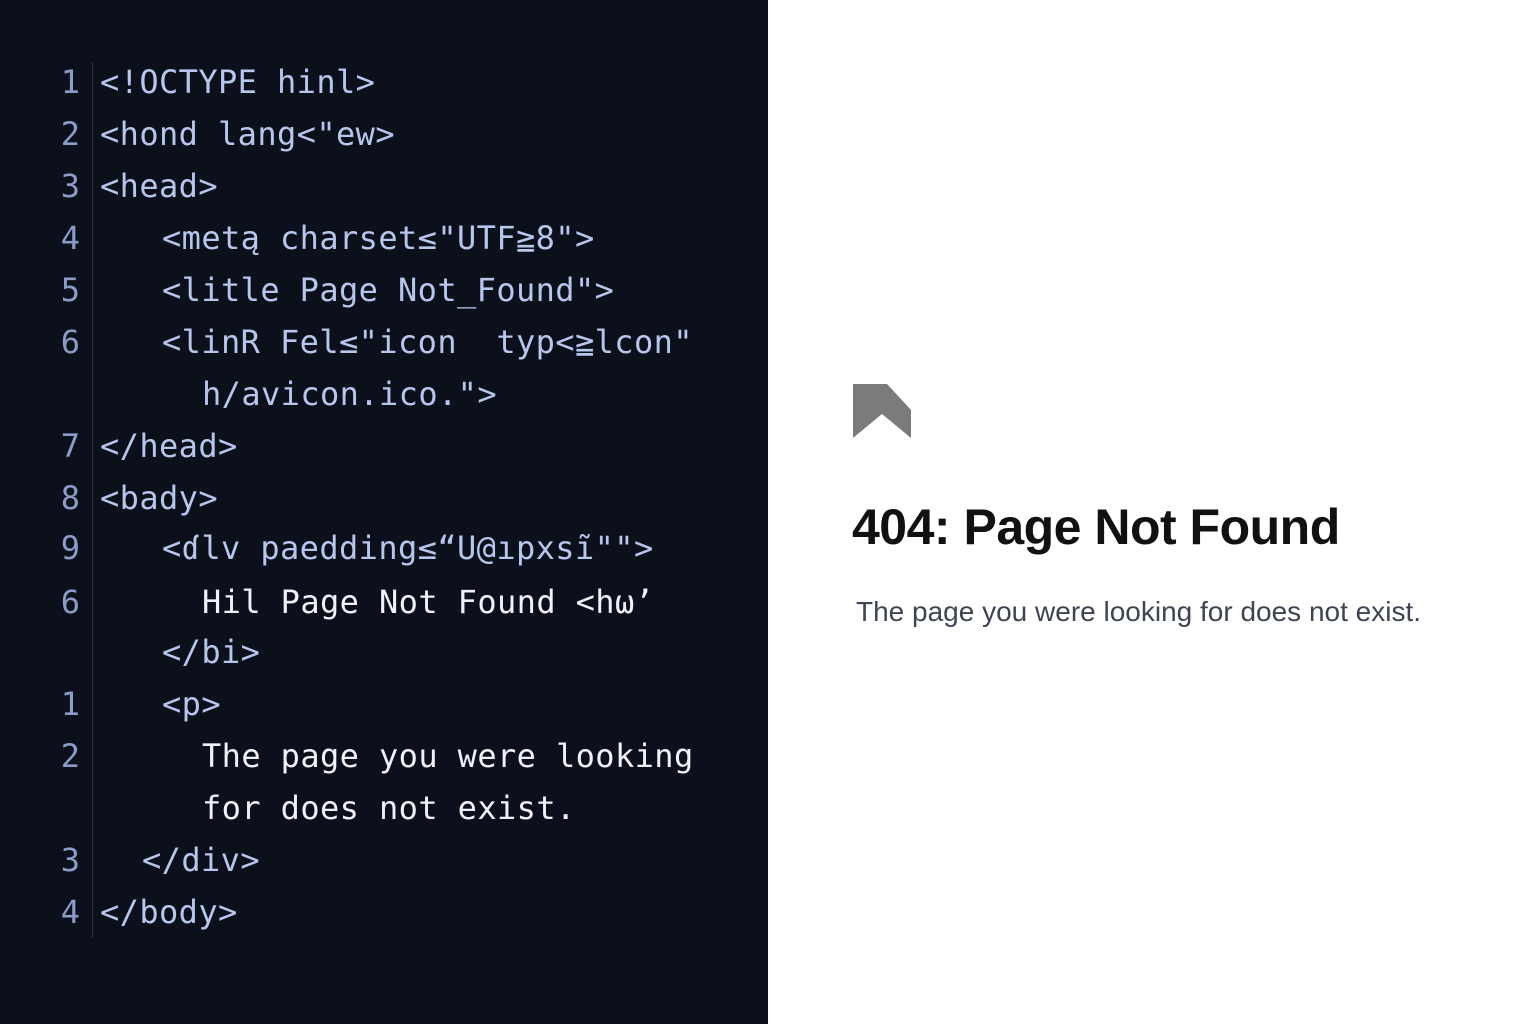 The width and height of the screenshot is (1536, 1024). I want to click on code-line: 1 <!OCTYPE hinl>, so click(384, 82).